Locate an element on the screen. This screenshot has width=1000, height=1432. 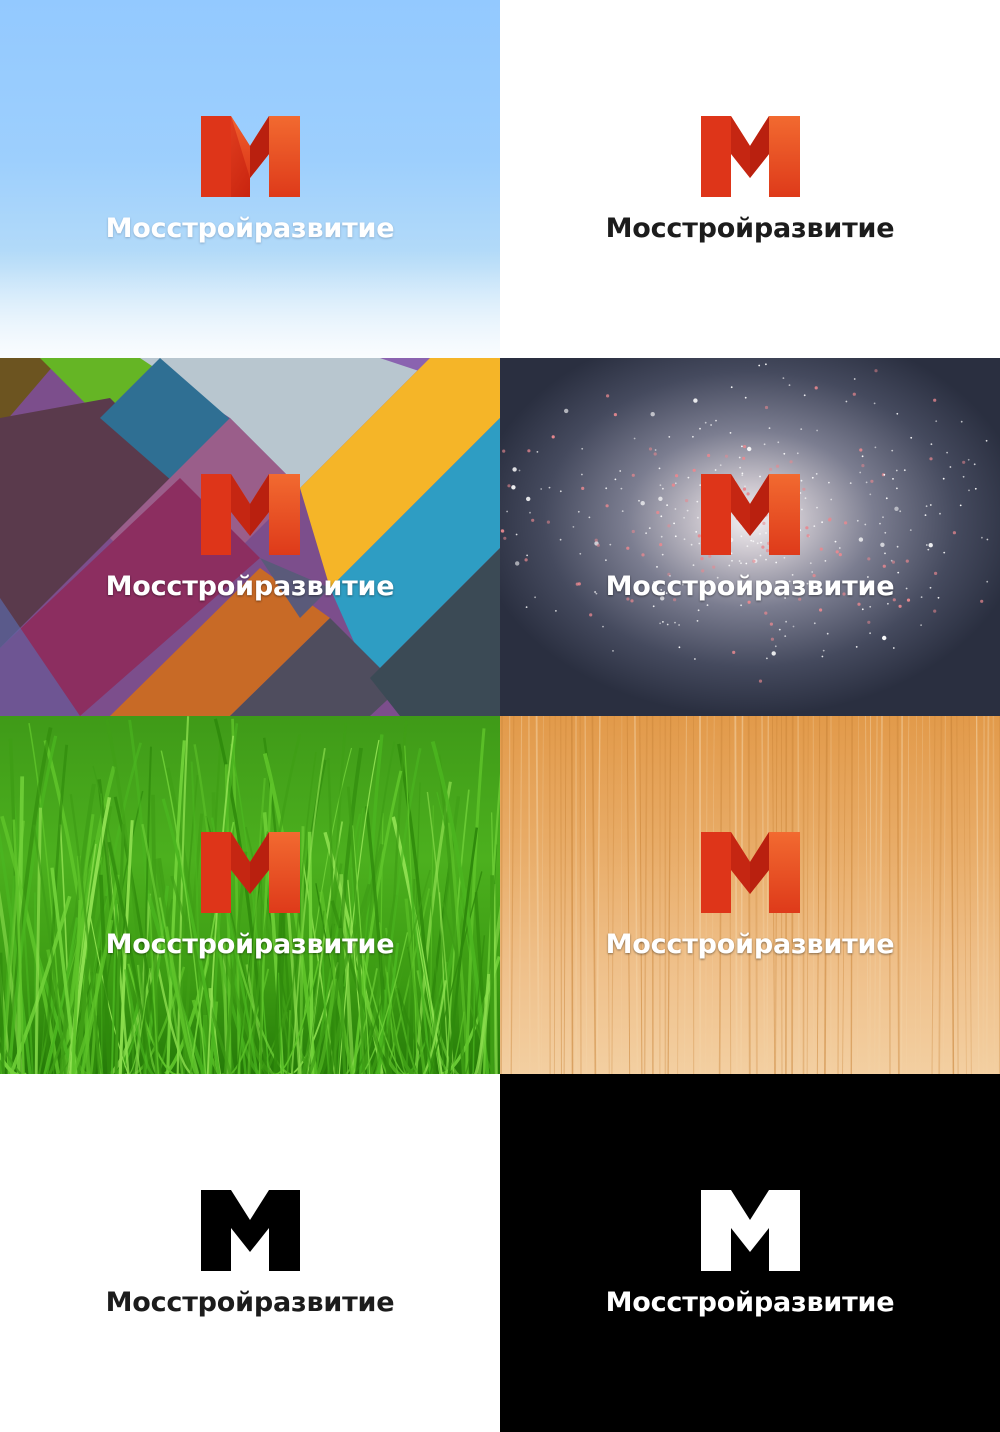
panel-white: Мосстройразвитие is located at coordinates (750, 179).